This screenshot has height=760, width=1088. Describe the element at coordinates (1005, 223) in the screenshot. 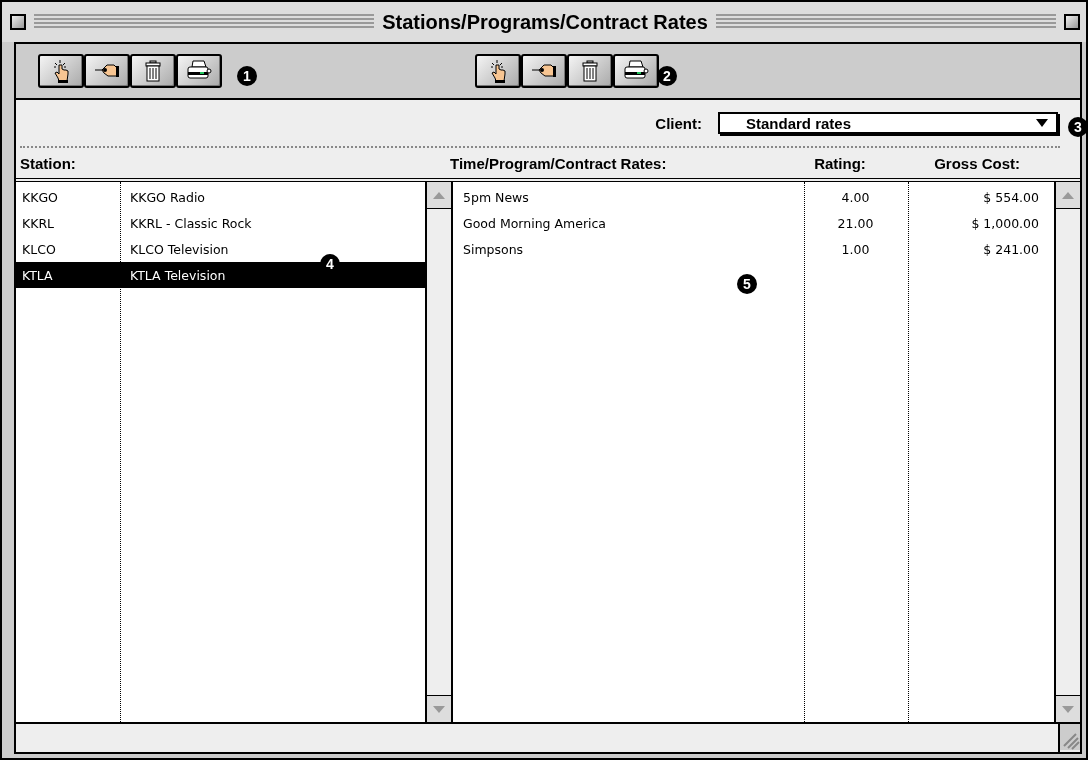

I see `table-cell-text: $ 1,000.00` at that location.